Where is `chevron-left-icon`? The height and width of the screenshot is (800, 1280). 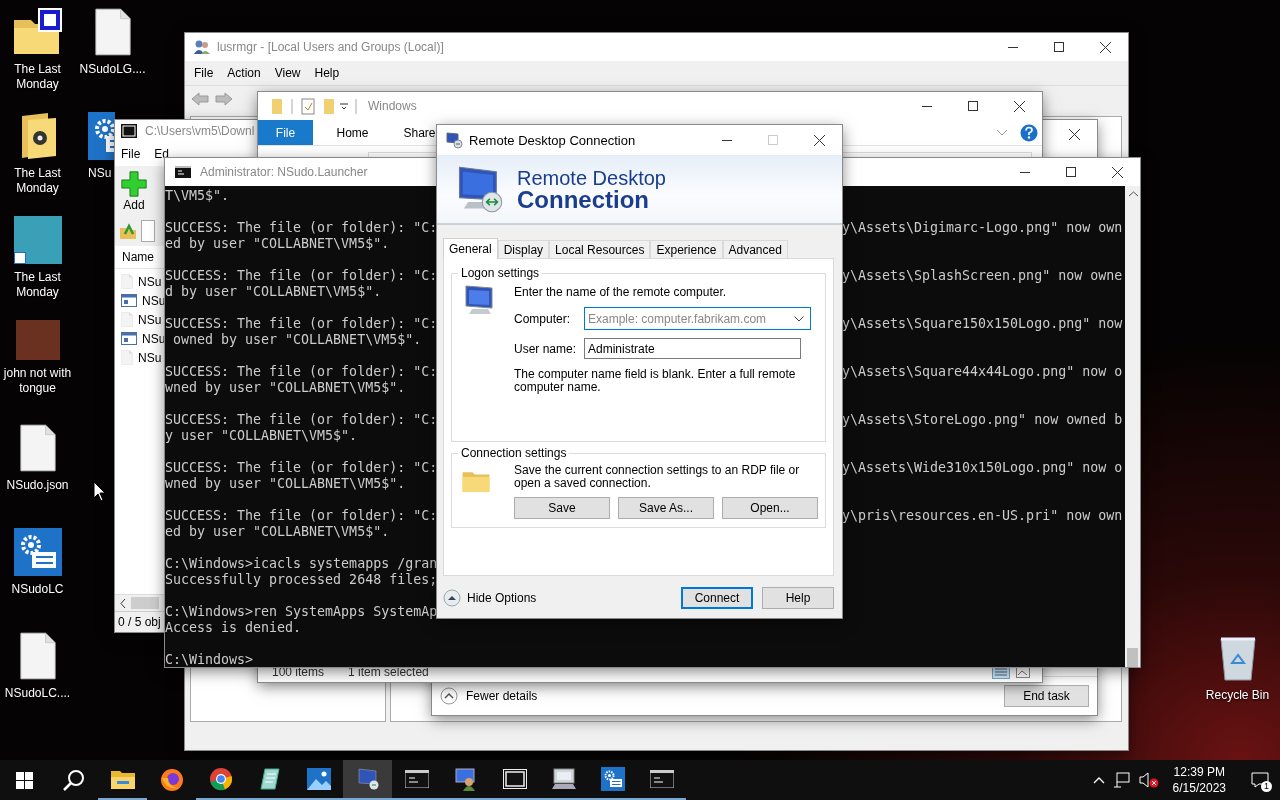
chevron-left-icon is located at coordinates (123, 603).